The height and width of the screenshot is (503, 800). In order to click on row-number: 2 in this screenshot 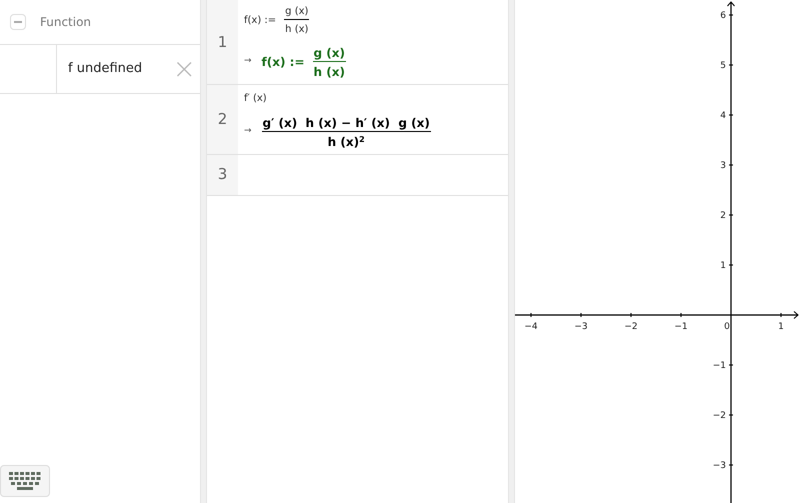, I will do `click(223, 119)`.